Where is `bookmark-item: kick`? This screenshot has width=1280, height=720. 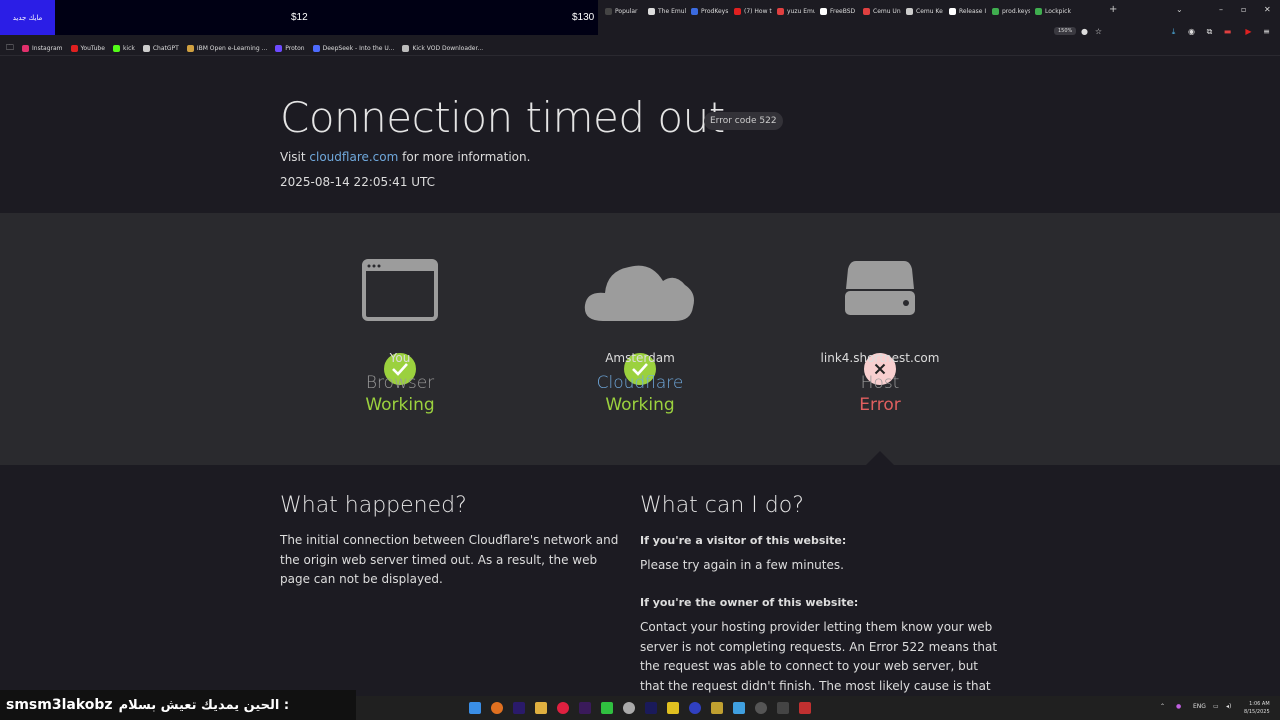
bookmark-item: kick is located at coordinates (123, 48).